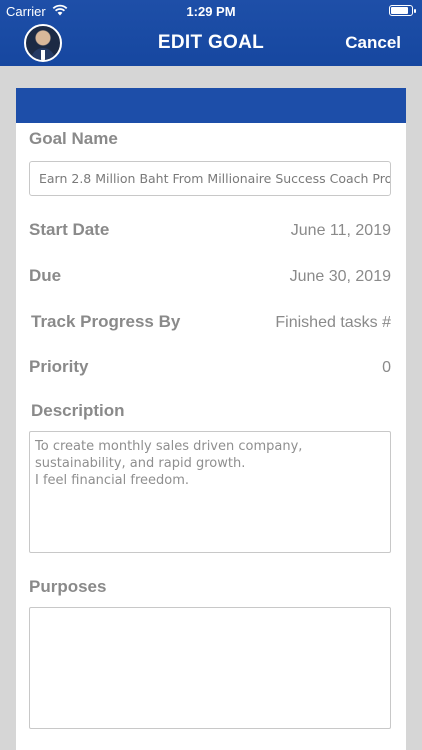 The width and height of the screenshot is (422, 750). Describe the element at coordinates (211, 33) in the screenshot. I see `nav-bar: Carrier 1:29 PM EDIT GOAL Cancel` at that location.